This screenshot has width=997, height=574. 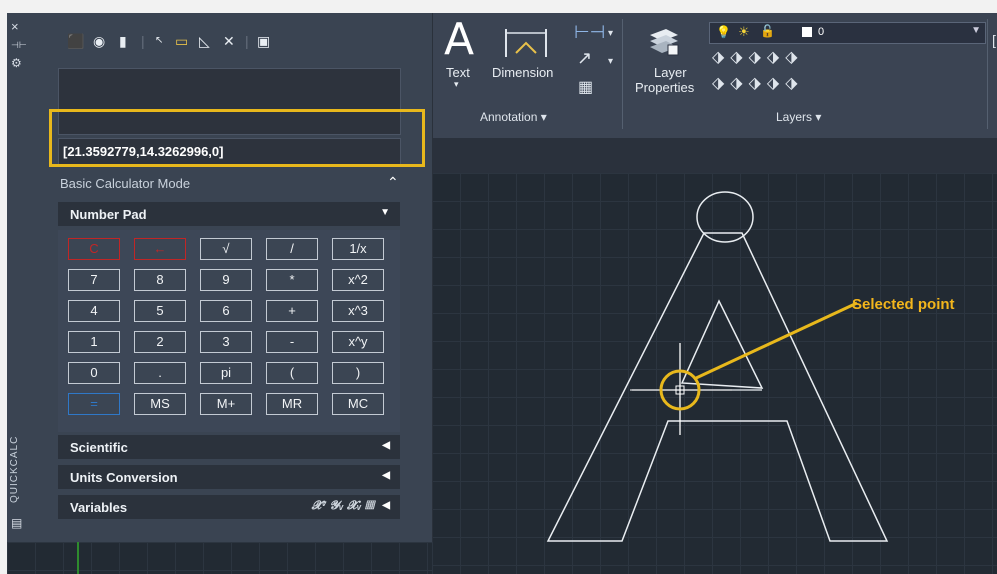 What do you see at coordinates (123, 41) in the screenshot?
I see `paste-icon: ▮` at bounding box center [123, 41].